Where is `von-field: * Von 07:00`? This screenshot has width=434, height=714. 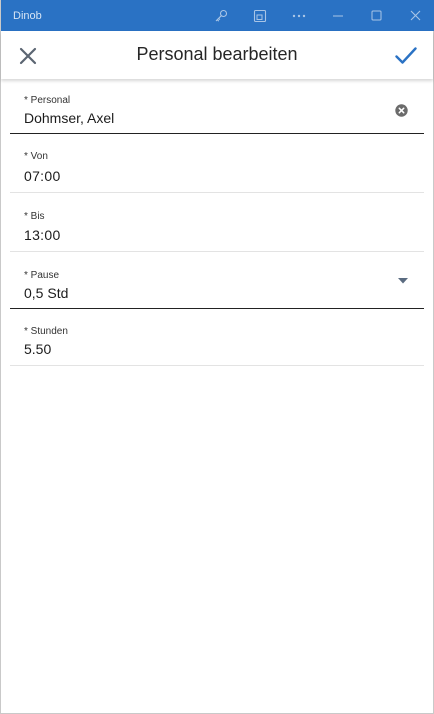
von-field: * Von 07:00 is located at coordinates (217, 163).